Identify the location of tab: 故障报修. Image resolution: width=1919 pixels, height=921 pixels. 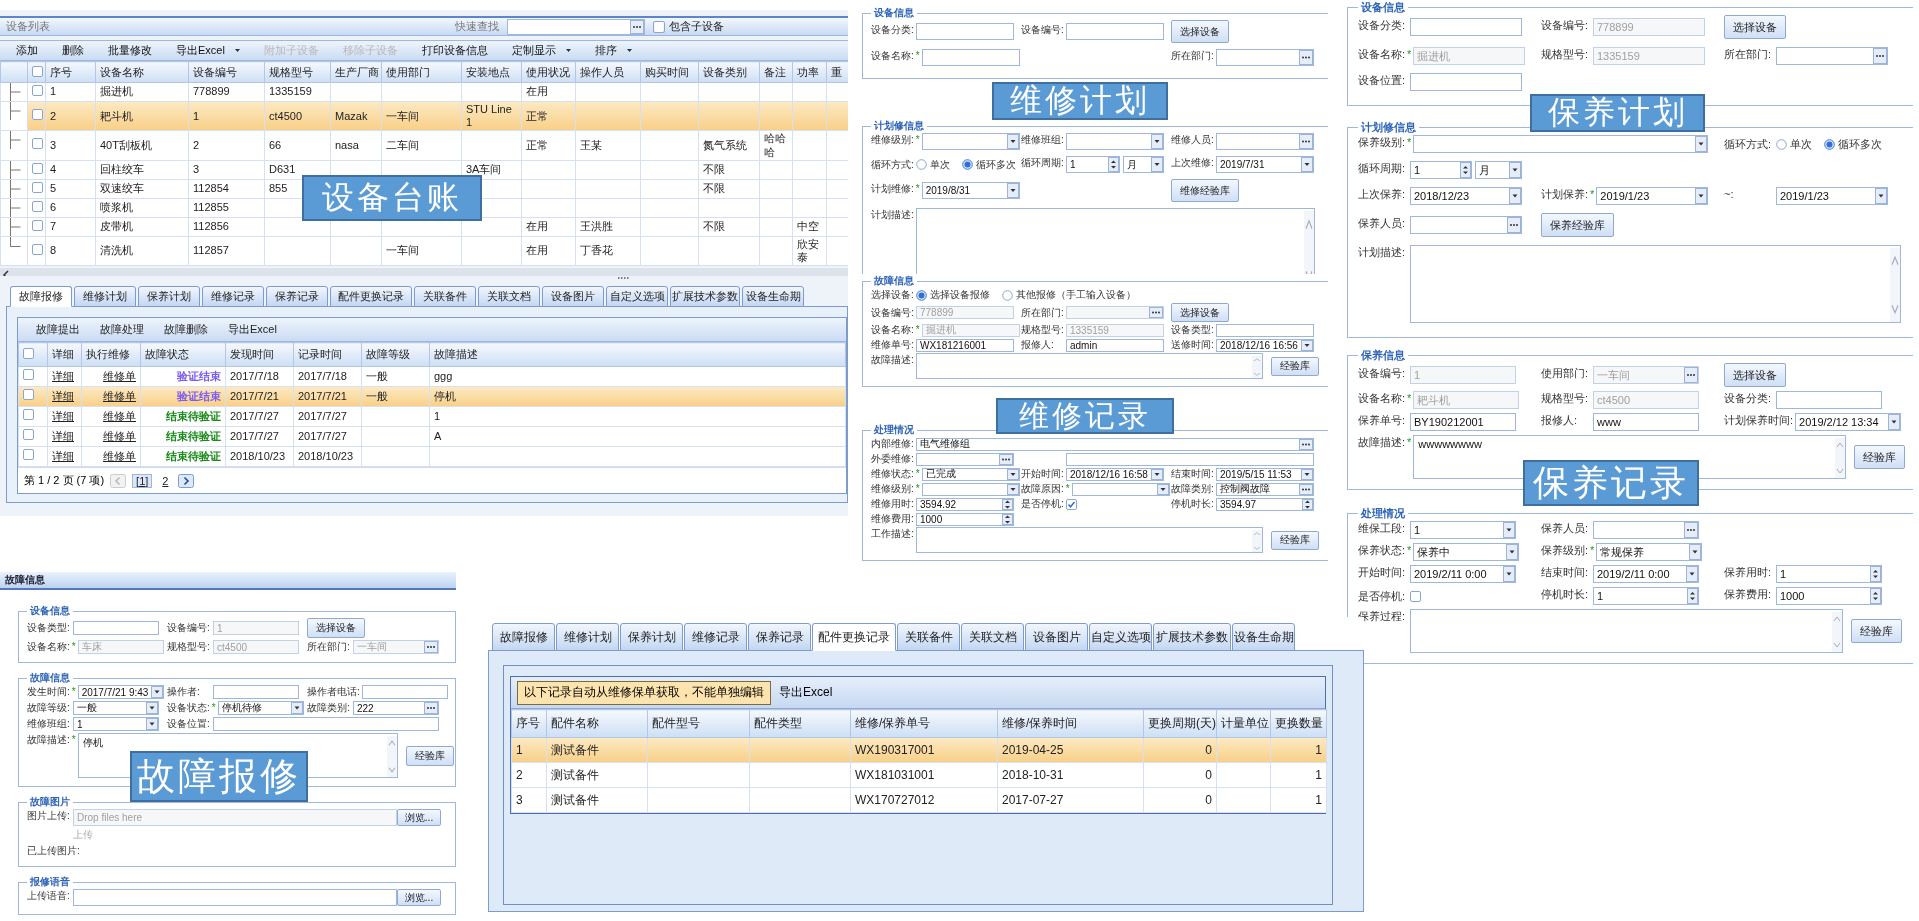
(523, 637).